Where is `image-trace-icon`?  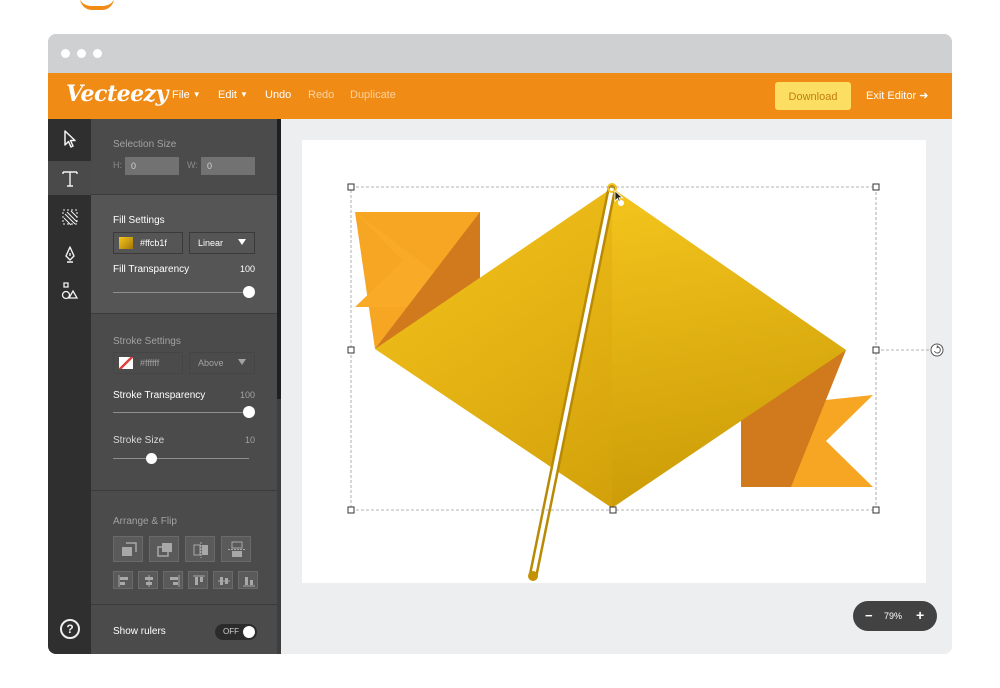
image-trace-icon is located at coordinates (70, 217).